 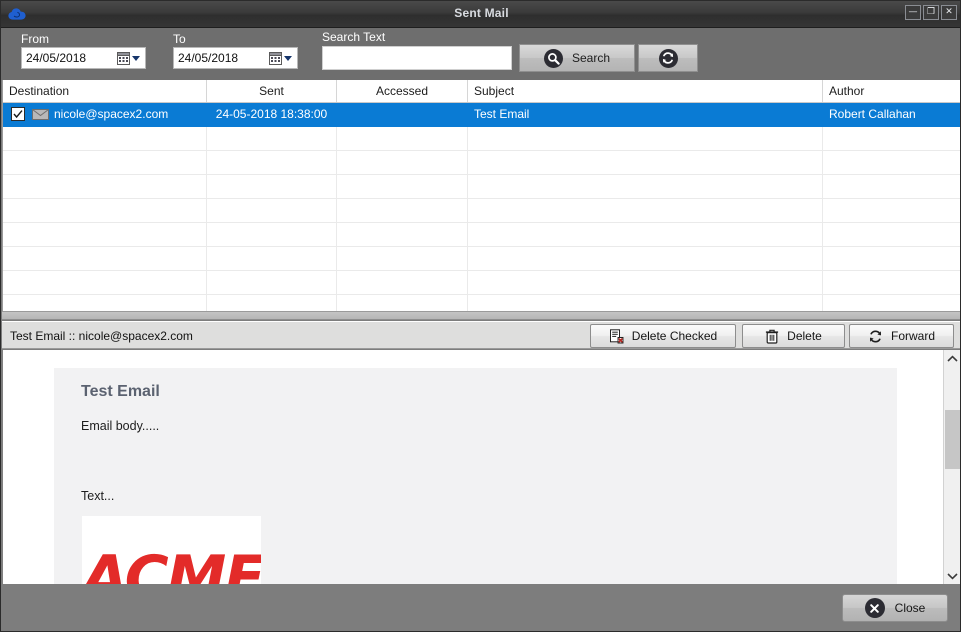 I want to click on scroll-up-button, so click(x=952, y=358).